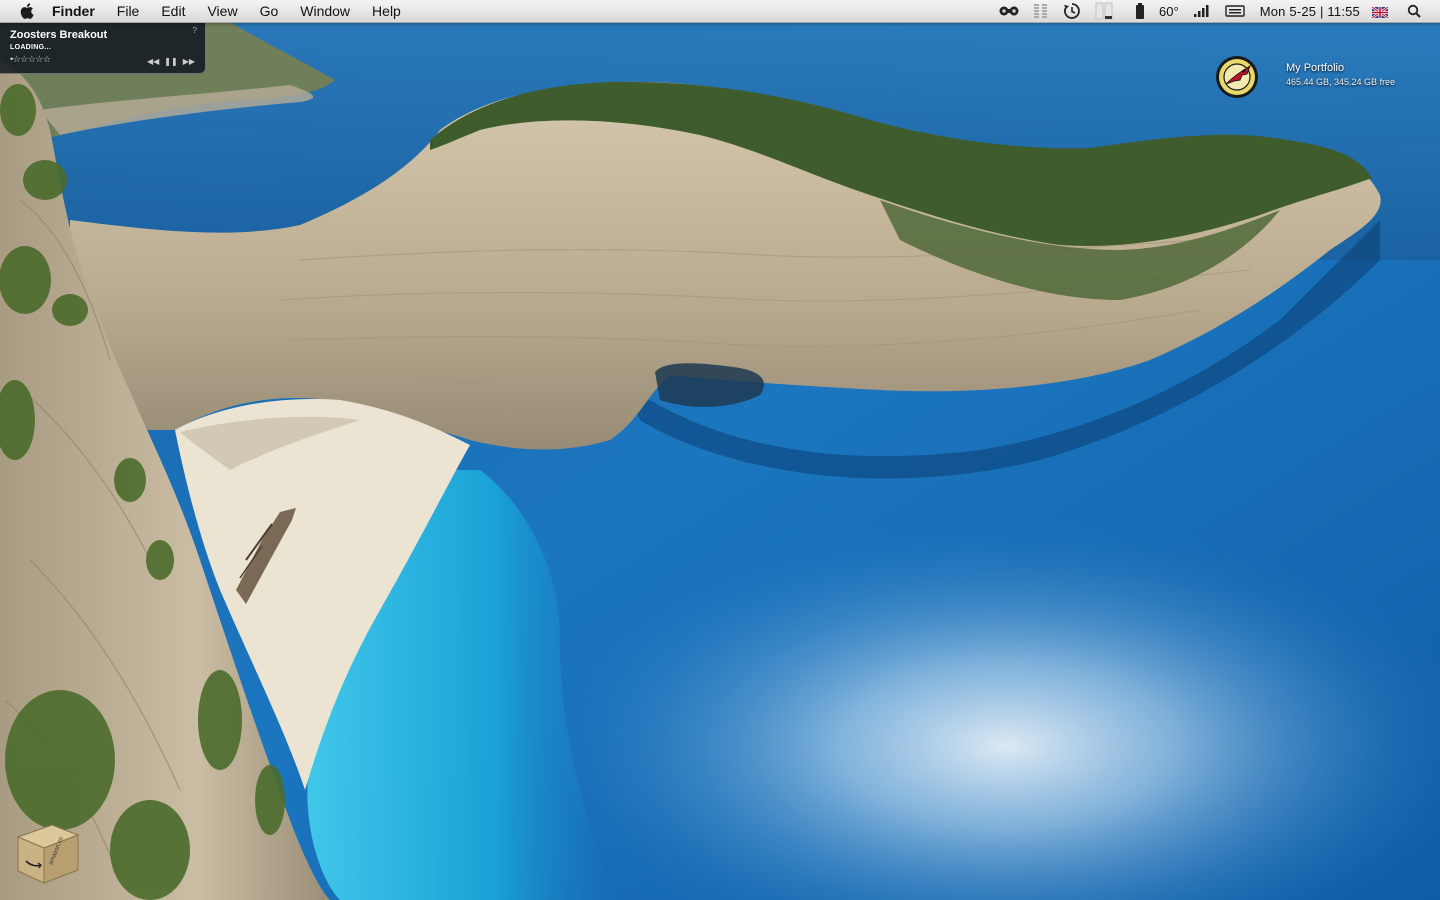 The width and height of the screenshot is (1440, 900). I want to click on planet-express-disk-icon, so click(1237, 77).